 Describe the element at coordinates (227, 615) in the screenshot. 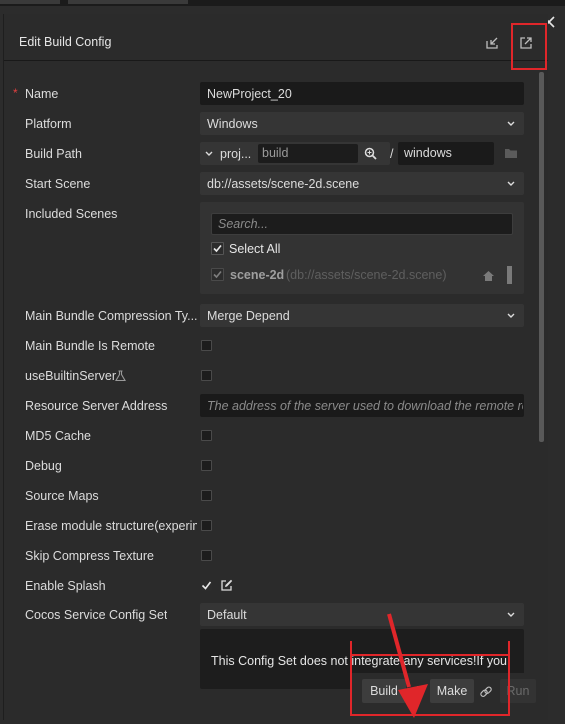

I see `cocos-service-config-value: Default` at that location.